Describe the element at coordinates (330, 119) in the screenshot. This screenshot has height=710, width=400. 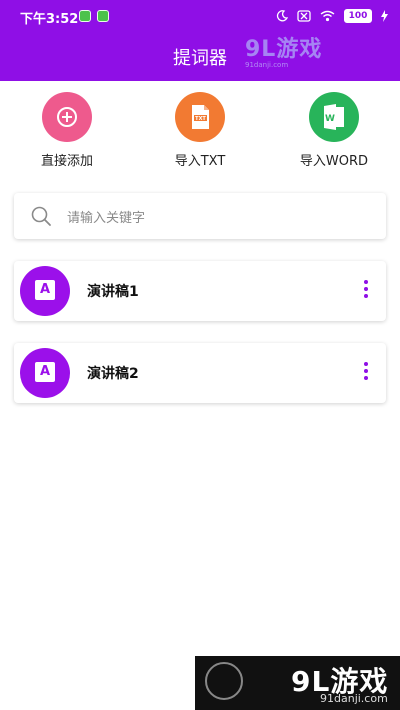
I see `svg-text: W` at that location.